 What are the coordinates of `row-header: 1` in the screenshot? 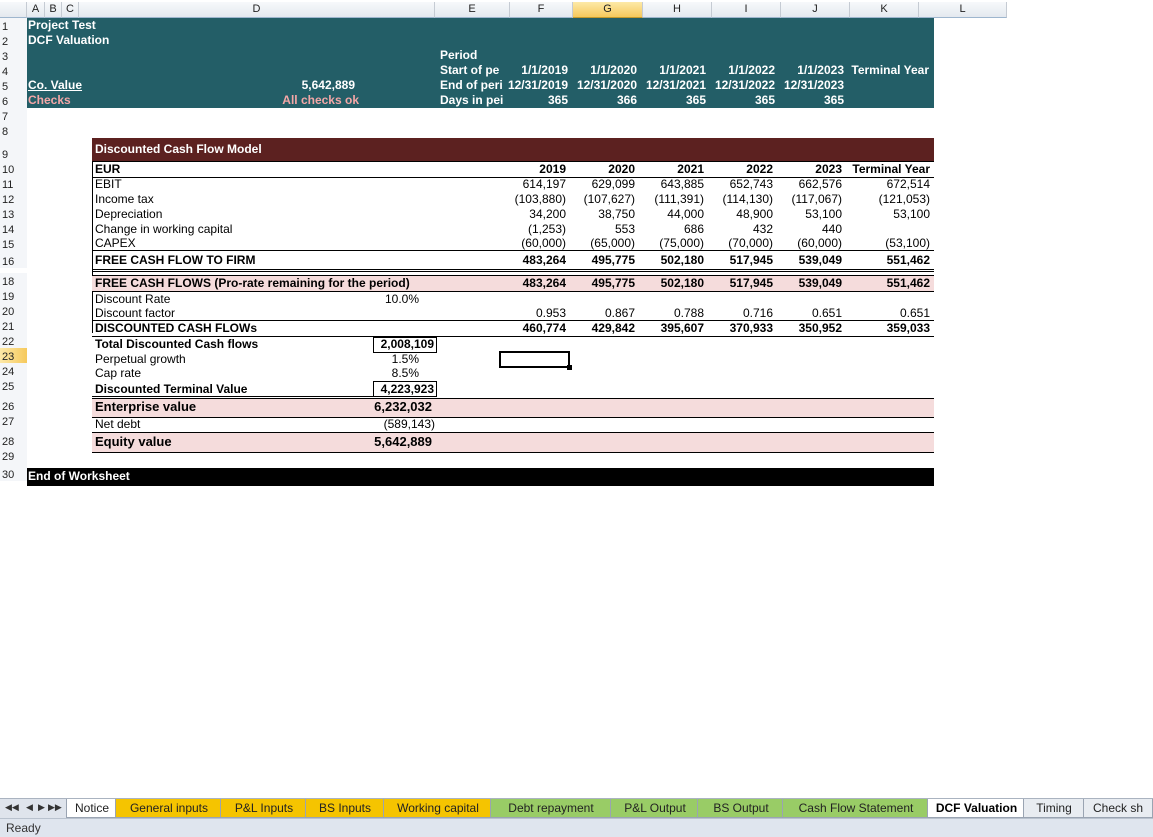 It's located at (13, 25).